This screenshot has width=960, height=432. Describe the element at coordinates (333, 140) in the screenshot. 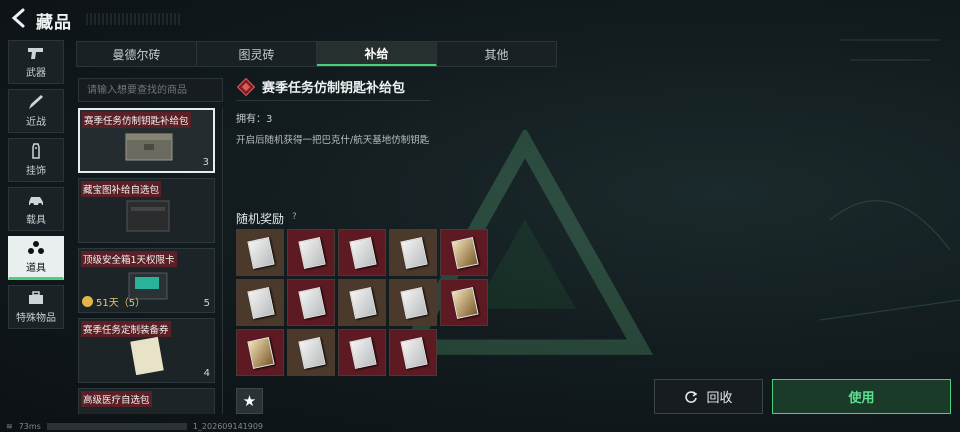

I see `item-description: 开启后随机获得一把巴克什/航天基地仿制钥匙` at that location.